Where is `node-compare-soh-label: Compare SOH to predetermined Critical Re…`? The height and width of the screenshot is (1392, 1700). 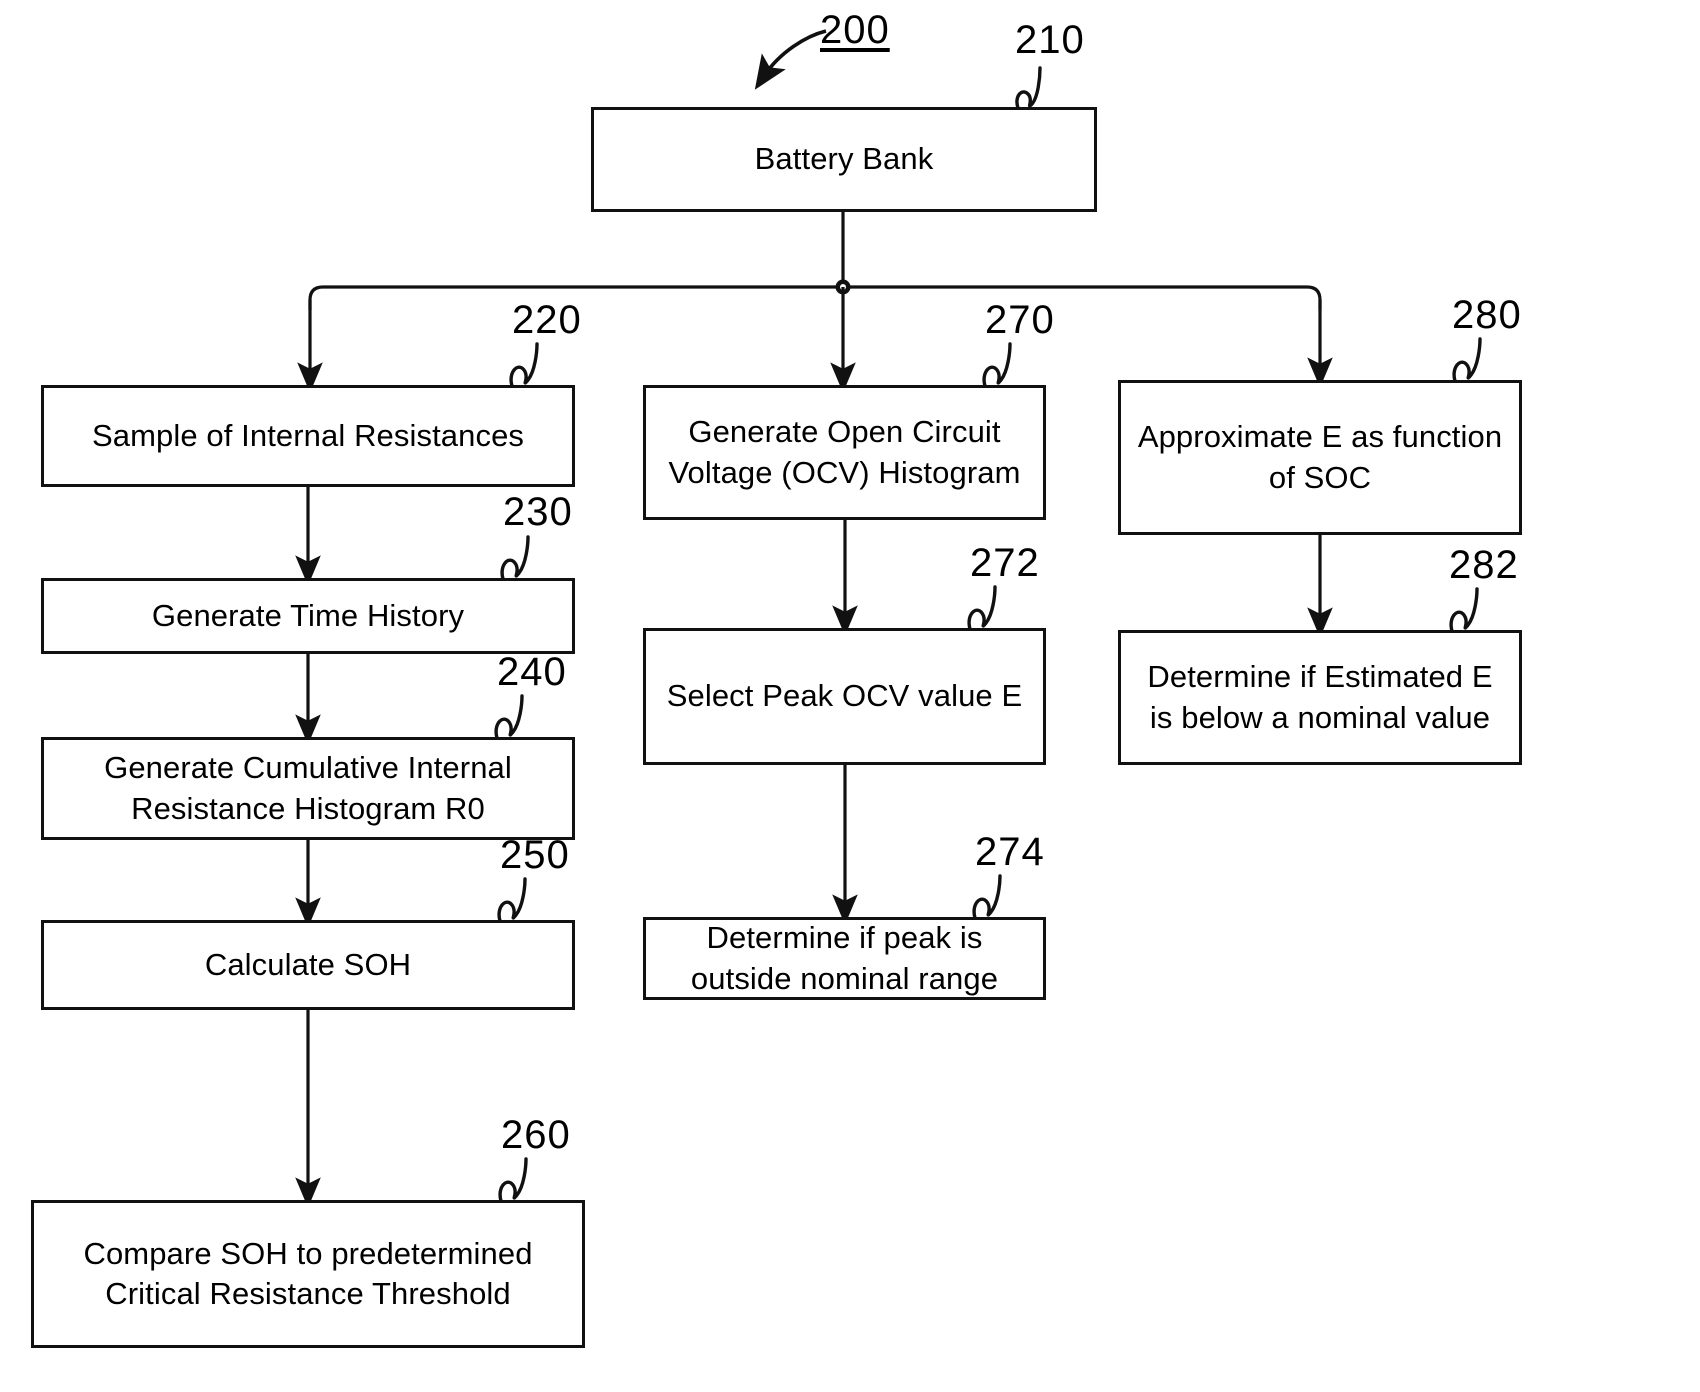
node-compare-soh-label: Compare SOH to predetermined Critical Re… is located at coordinates (307, 1274).